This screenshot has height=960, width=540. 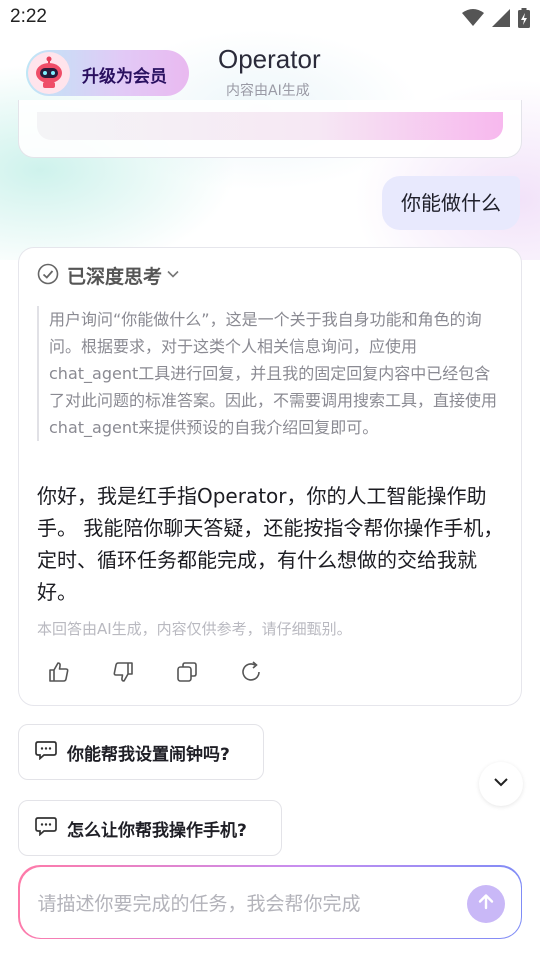 What do you see at coordinates (270, 18) in the screenshot?
I see `status-bar: 2:22` at bounding box center [270, 18].